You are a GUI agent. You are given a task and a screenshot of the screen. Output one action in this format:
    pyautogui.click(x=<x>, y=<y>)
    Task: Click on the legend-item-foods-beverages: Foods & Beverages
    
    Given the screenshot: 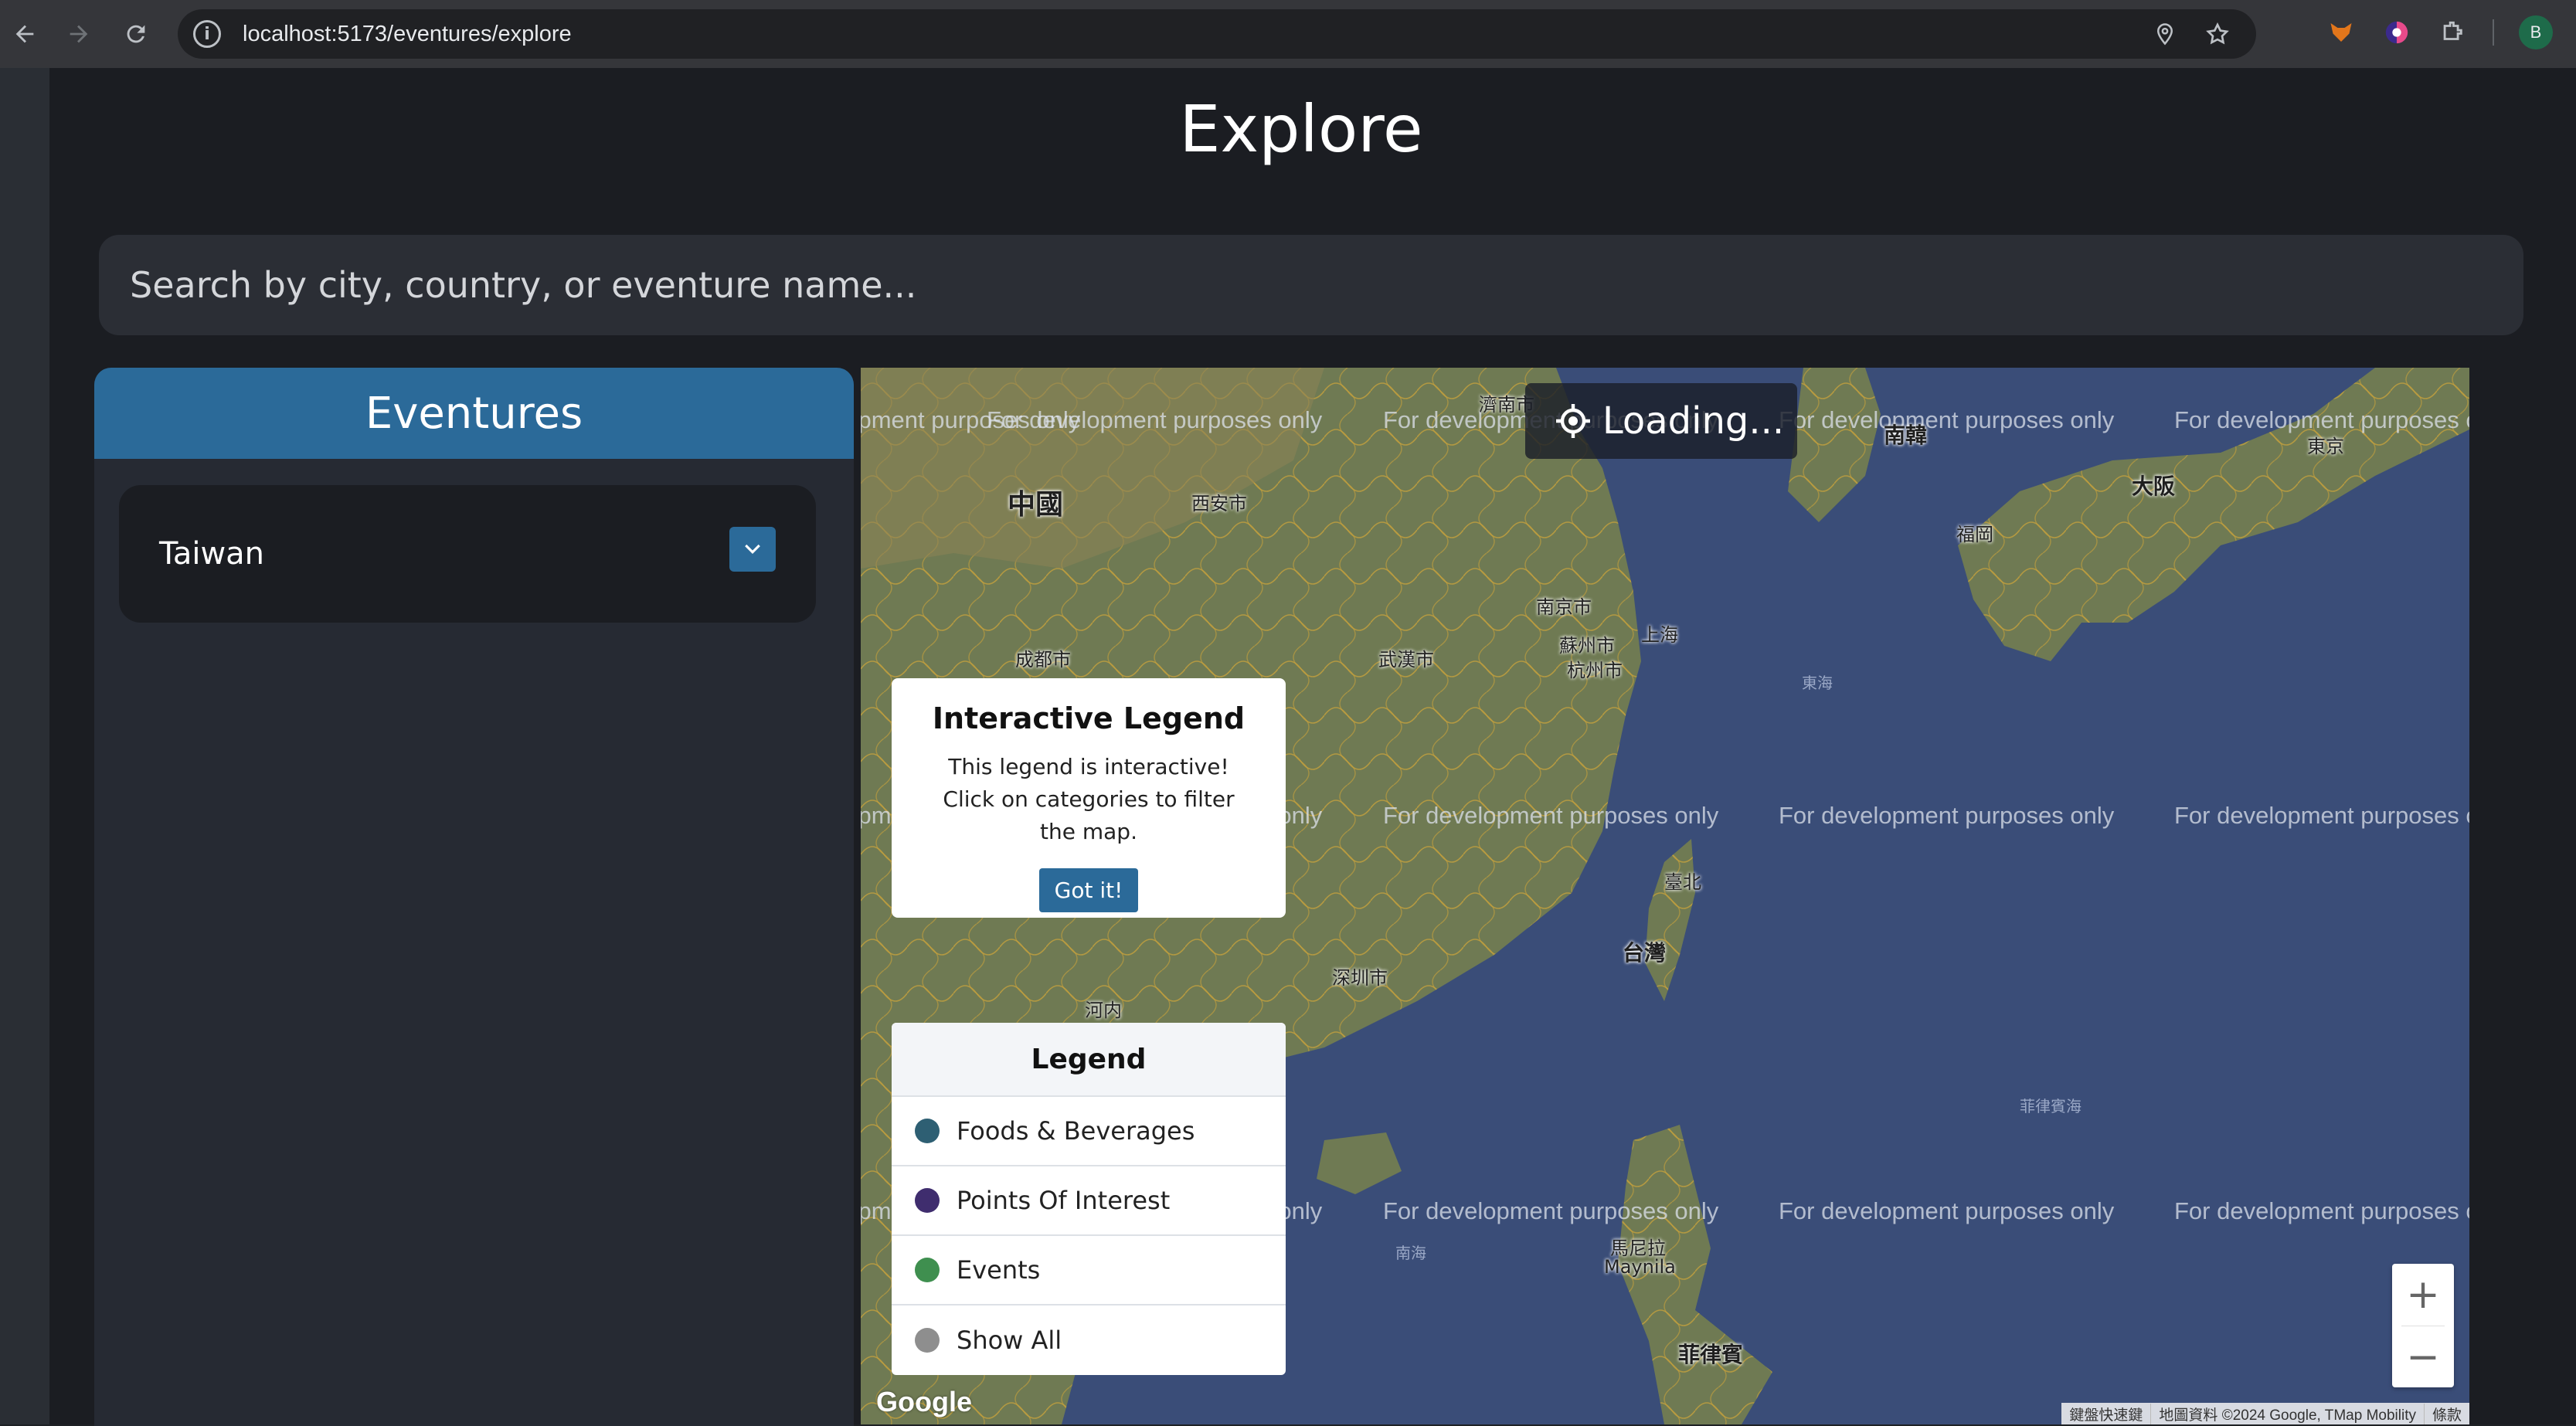 What is the action you would take?
    pyautogui.click(x=1089, y=1131)
    